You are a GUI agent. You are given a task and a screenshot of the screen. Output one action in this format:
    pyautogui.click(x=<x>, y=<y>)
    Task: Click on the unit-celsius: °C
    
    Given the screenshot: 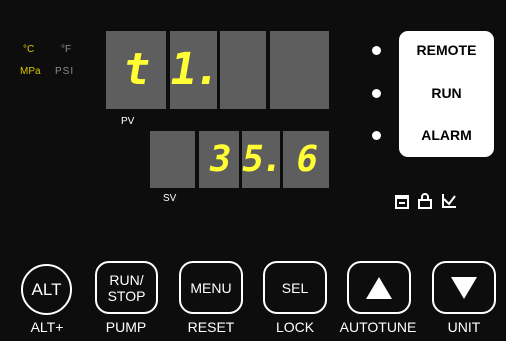 What is the action you would take?
    pyautogui.click(x=29, y=49)
    